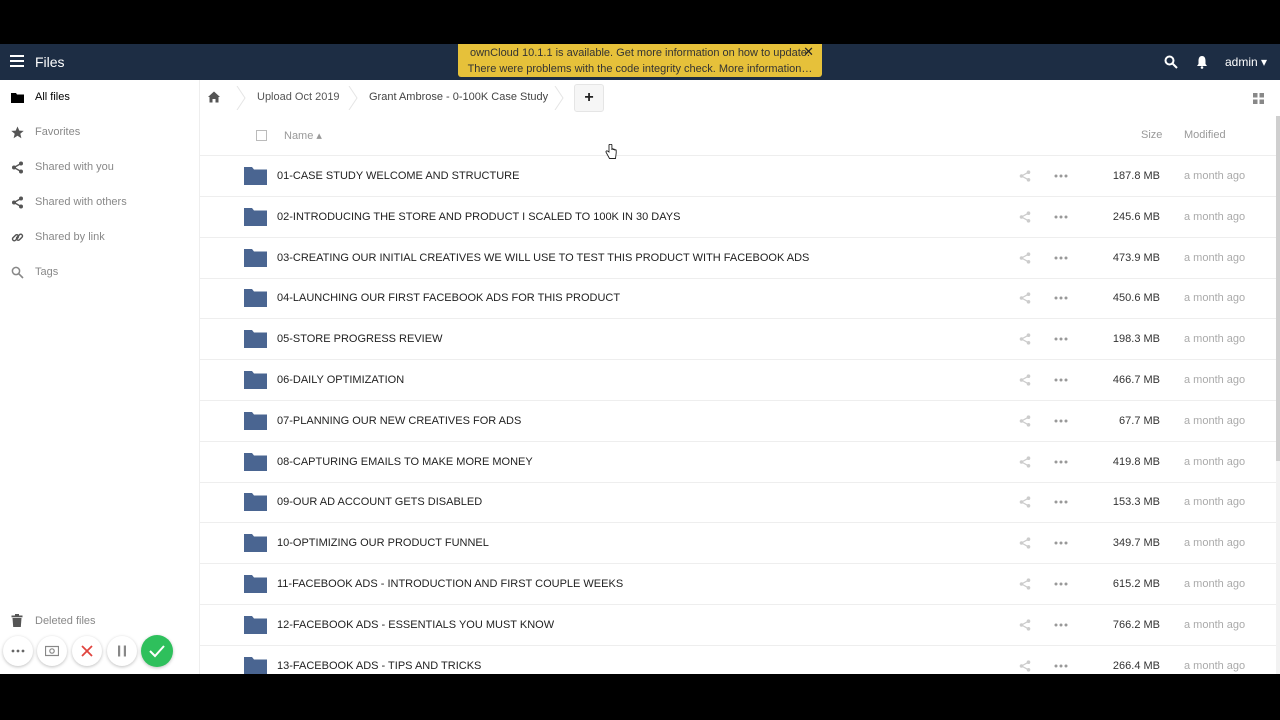 The height and width of the screenshot is (720, 1280). I want to click on file-size: 615.2 MB, so click(1136, 584).